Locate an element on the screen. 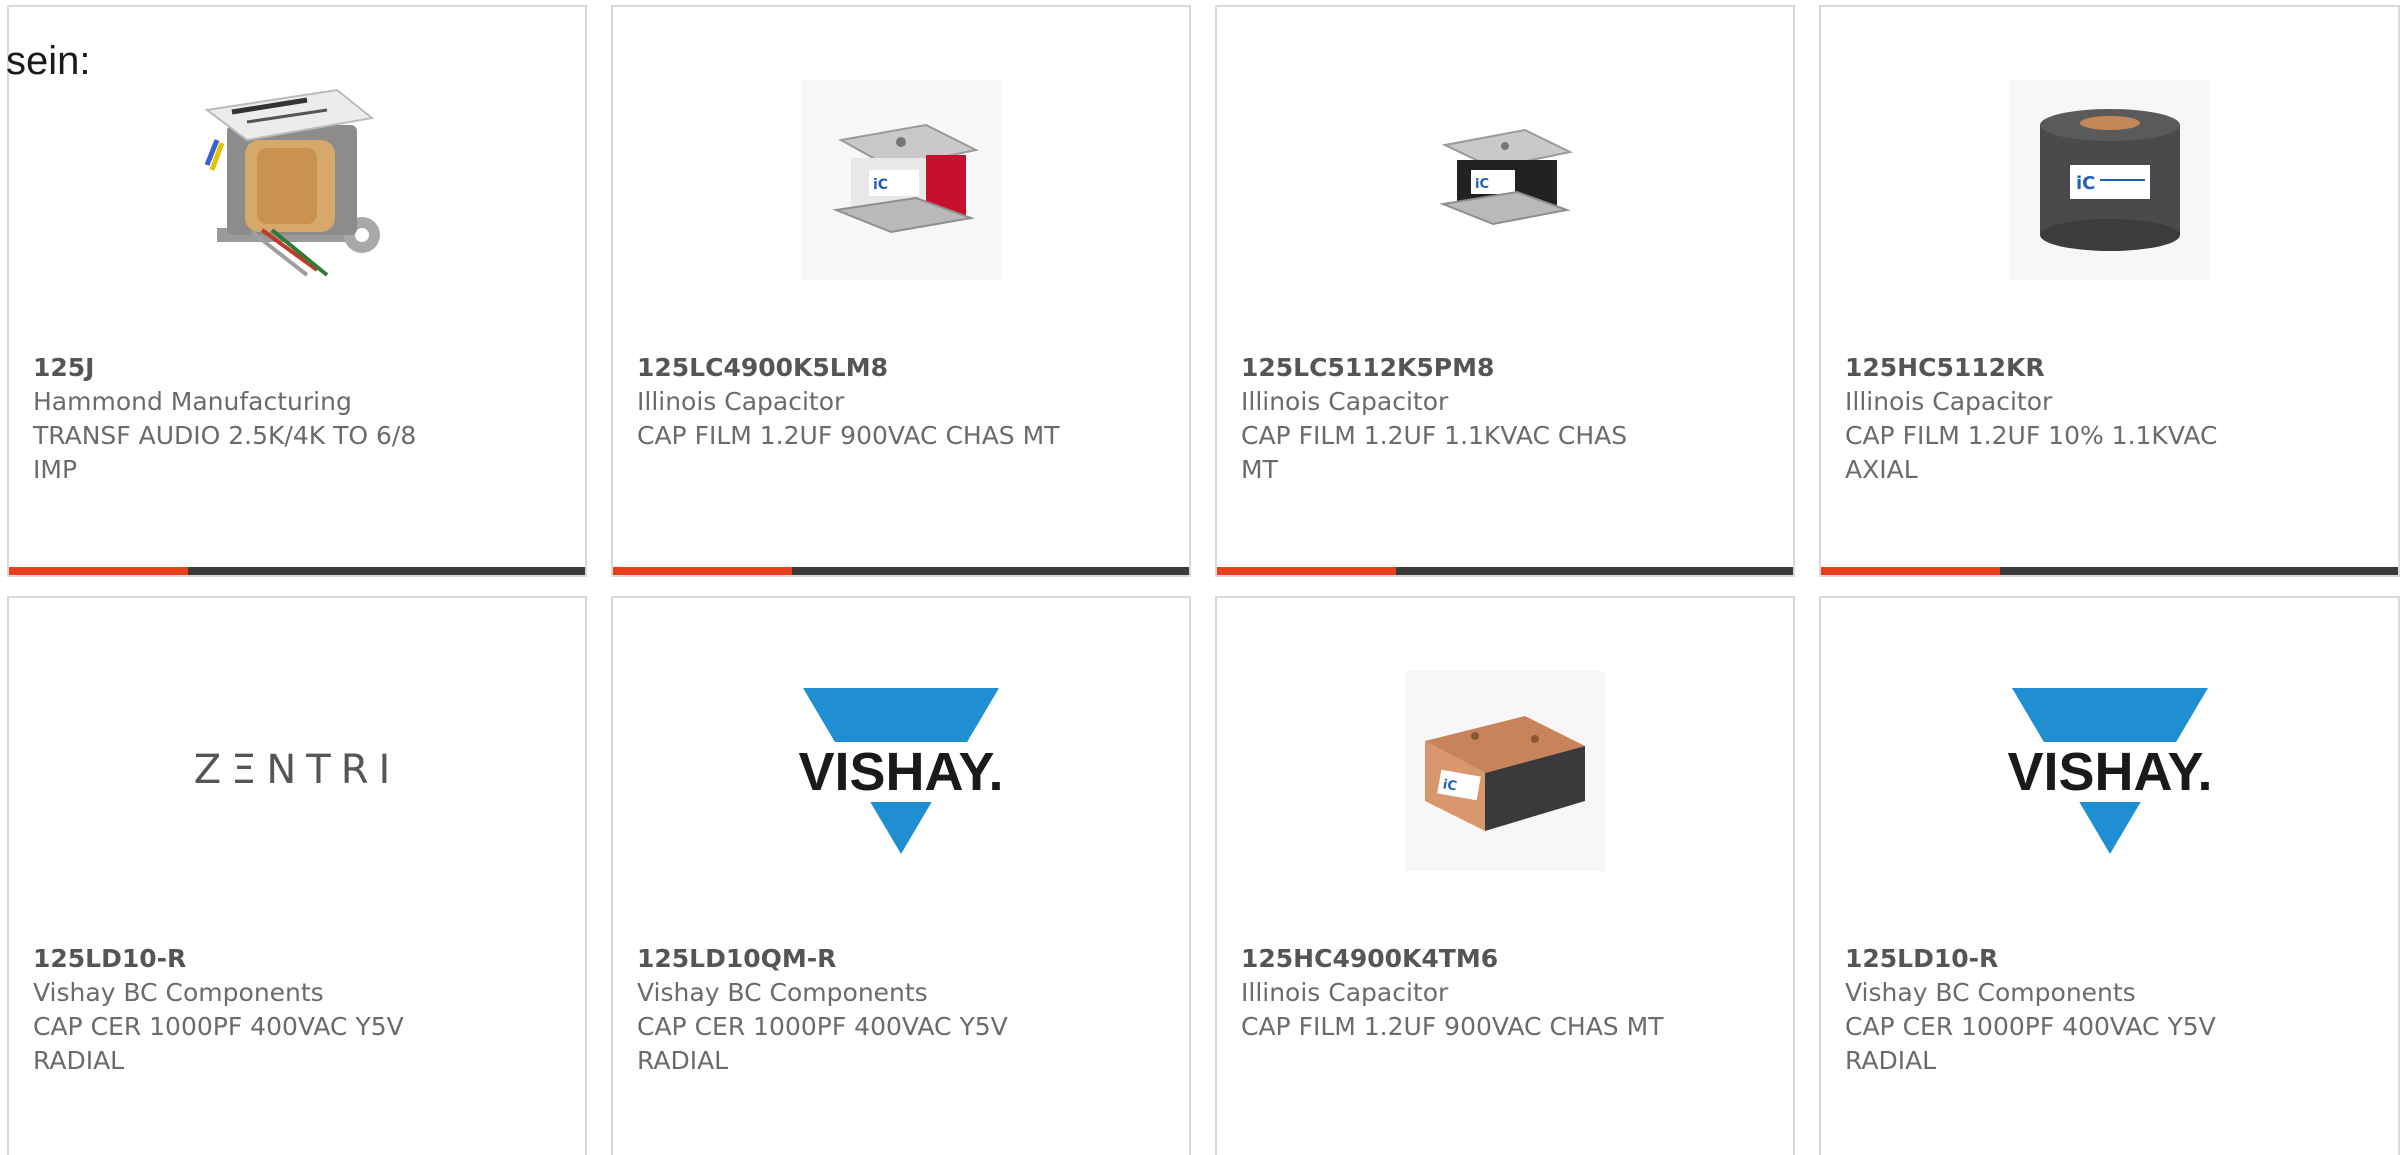  transformer-image is located at coordinates (297, 180).